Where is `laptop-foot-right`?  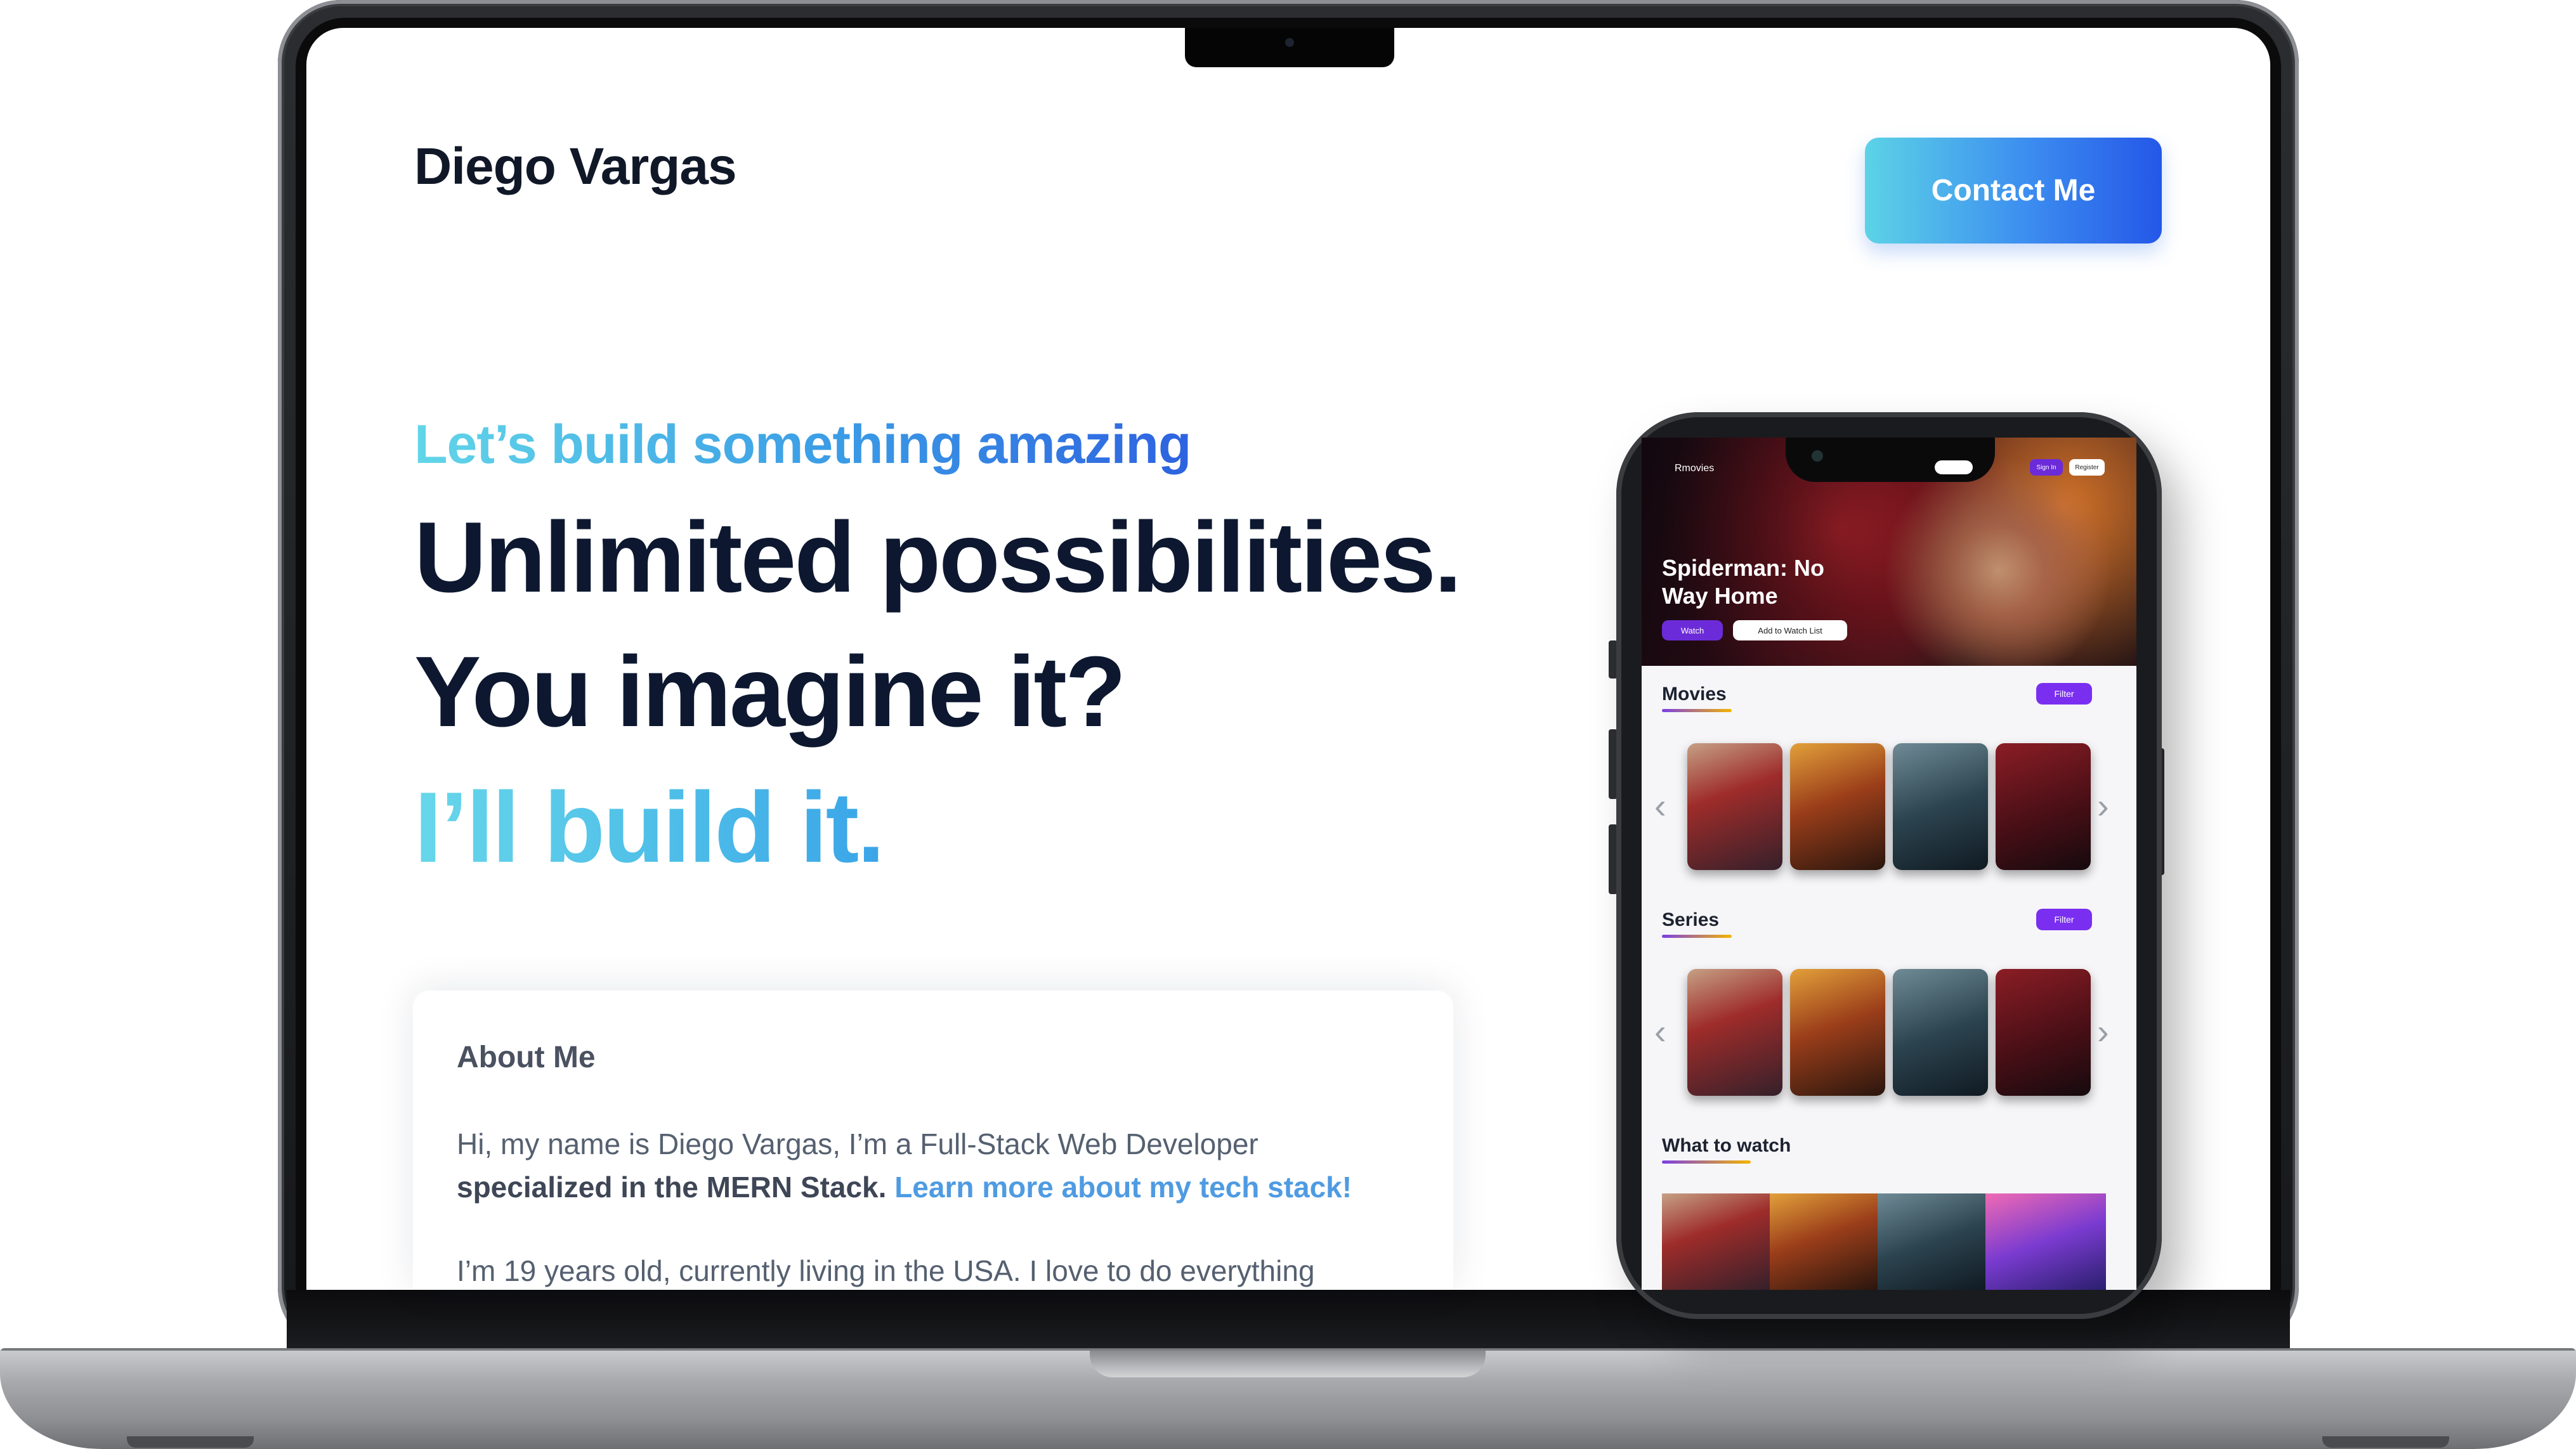 laptop-foot-right is located at coordinates (2385, 1442).